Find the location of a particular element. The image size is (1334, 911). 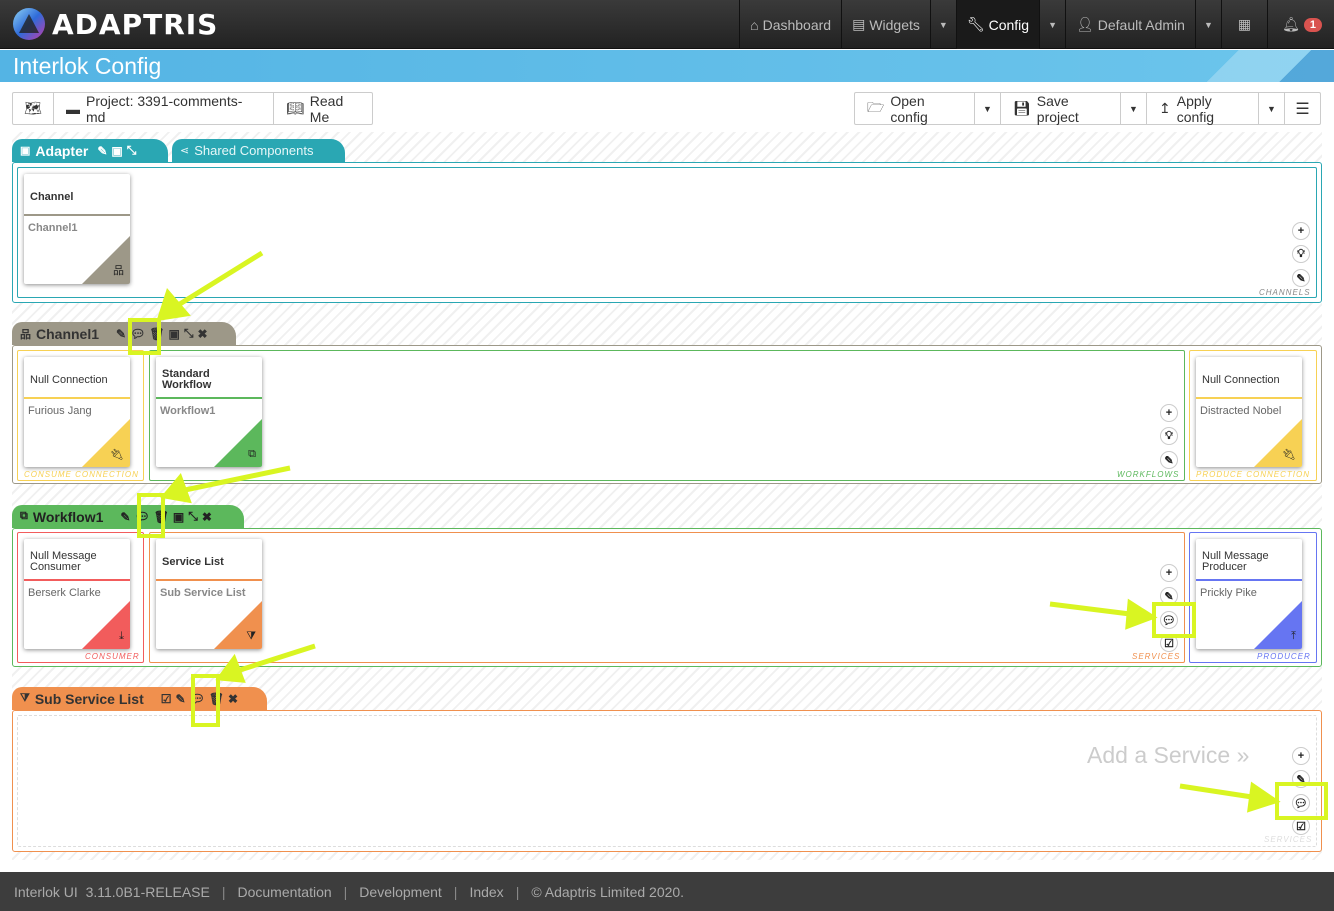

consumer-zone-label: CONSUMER is located at coordinates (112, 656).